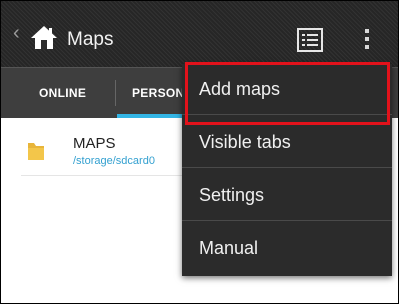 Image resolution: width=399 pixels, height=304 pixels. I want to click on app-title: Maps, so click(90, 39).